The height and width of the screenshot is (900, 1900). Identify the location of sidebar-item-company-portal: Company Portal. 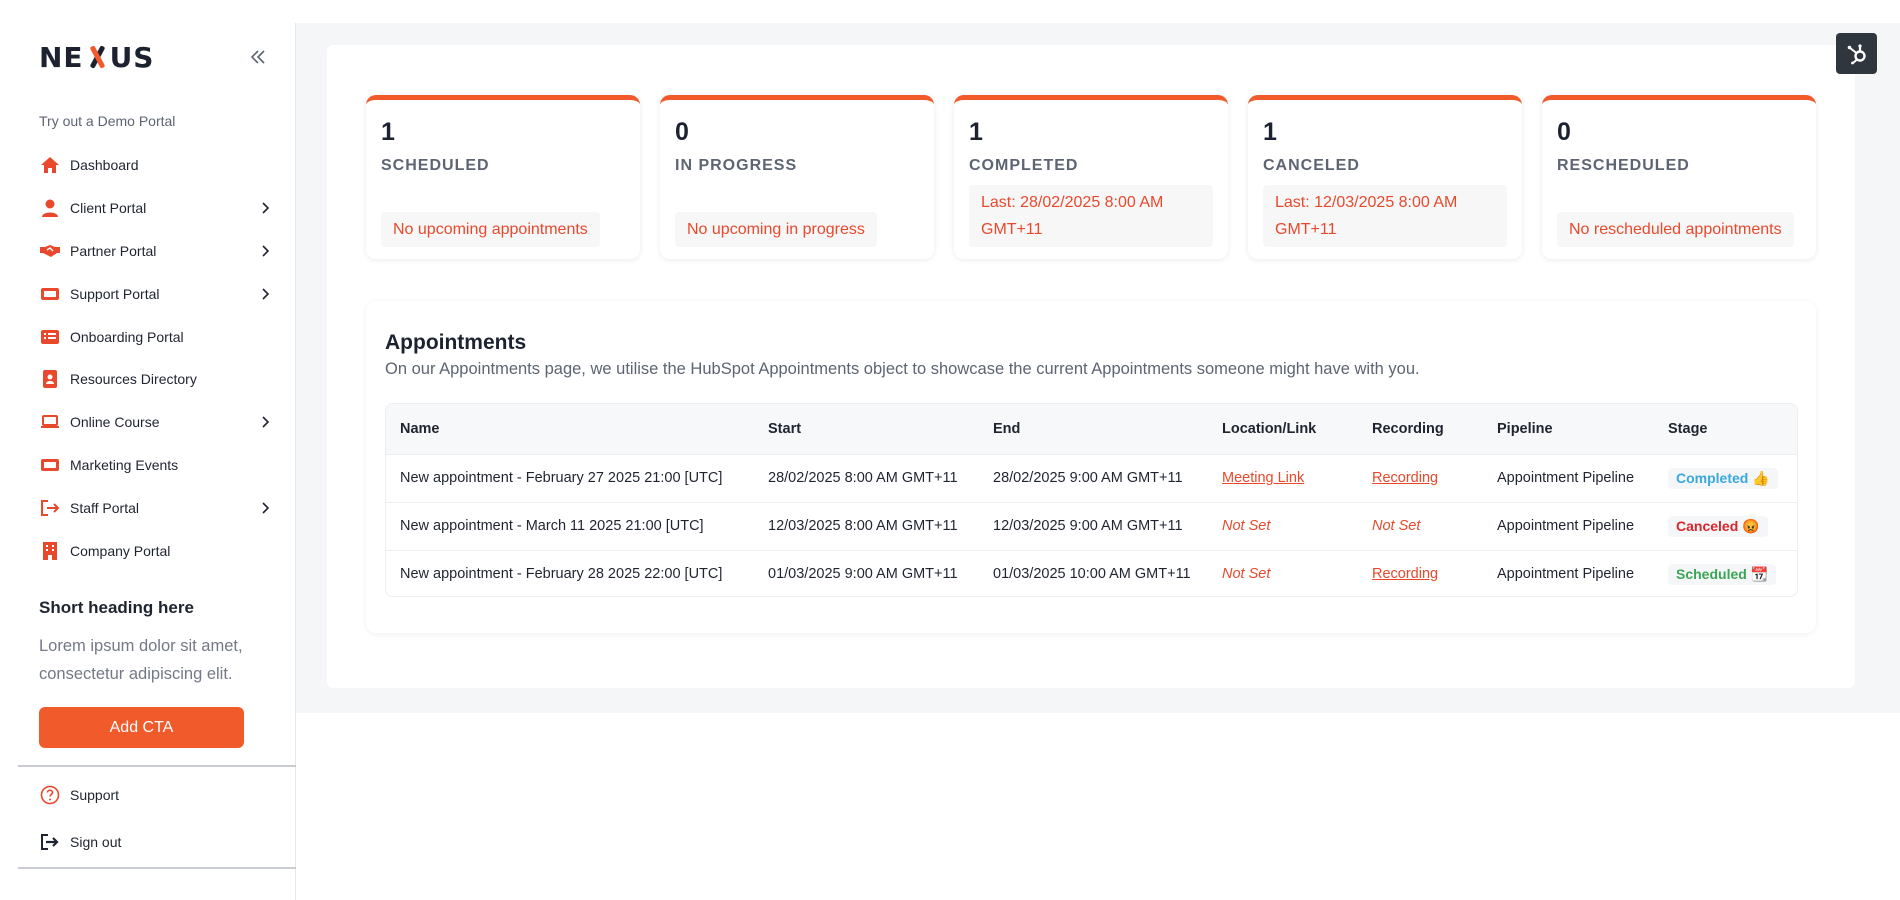
(156, 550).